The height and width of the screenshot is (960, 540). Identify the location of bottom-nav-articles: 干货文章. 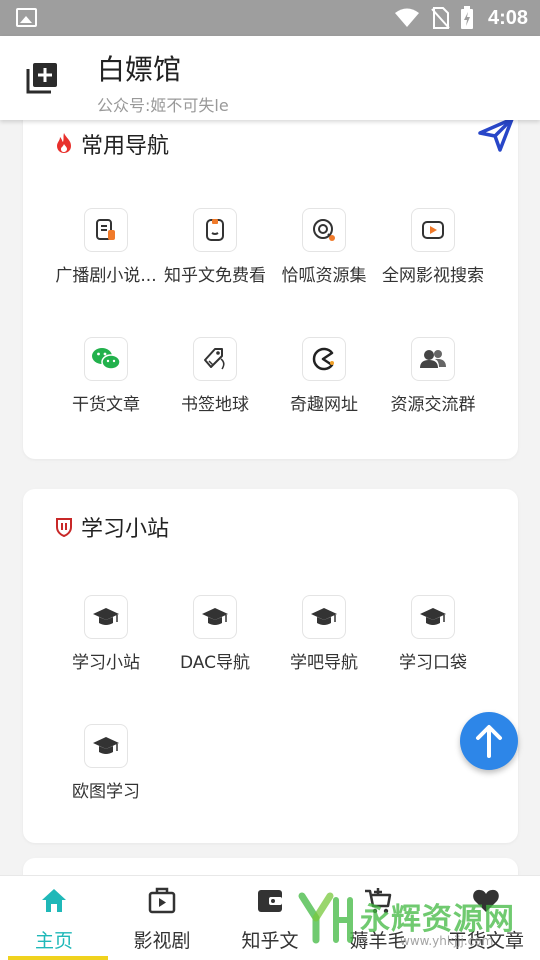
(486, 918).